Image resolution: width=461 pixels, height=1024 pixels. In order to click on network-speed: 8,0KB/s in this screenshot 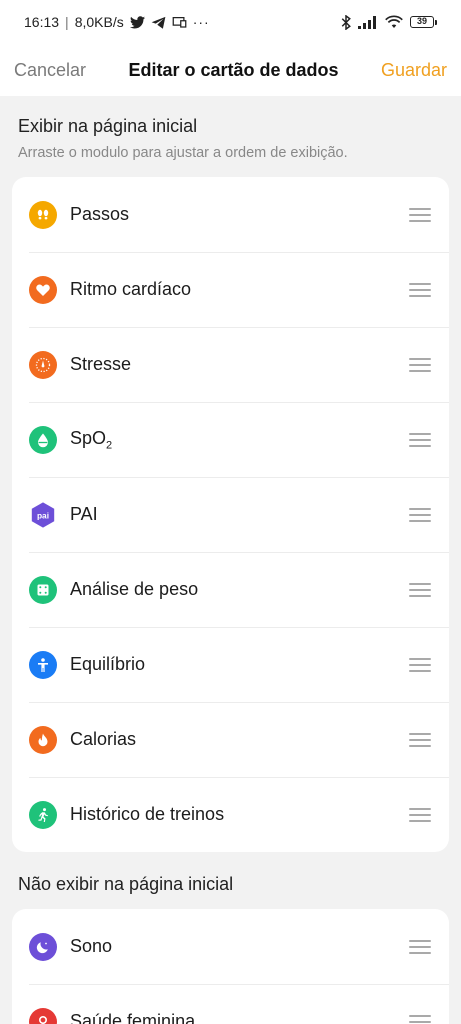, I will do `click(99, 22)`.